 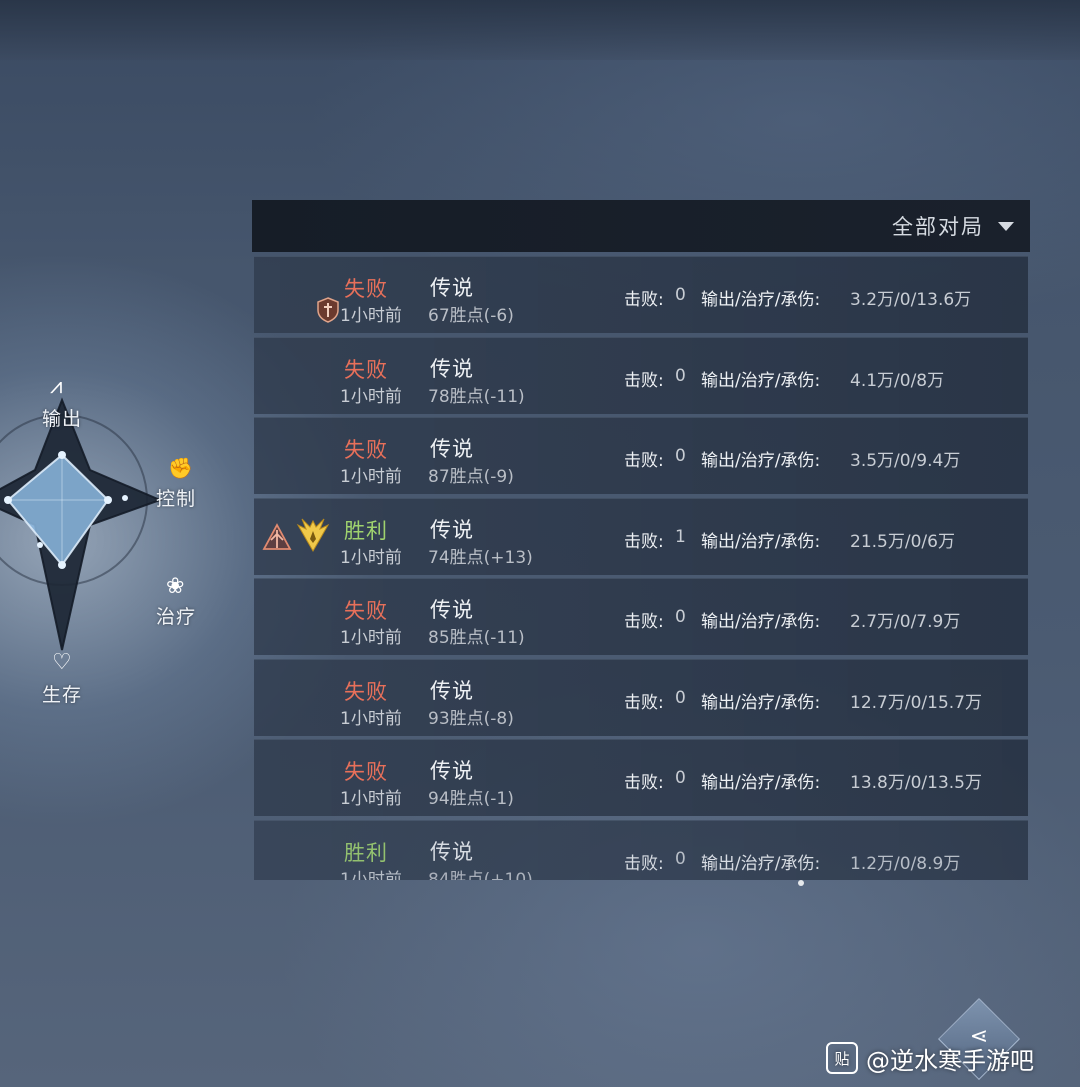 What do you see at coordinates (480, 557) in the screenshot?
I see `match-points: 74胜点(+13)` at bounding box center [480, 557].